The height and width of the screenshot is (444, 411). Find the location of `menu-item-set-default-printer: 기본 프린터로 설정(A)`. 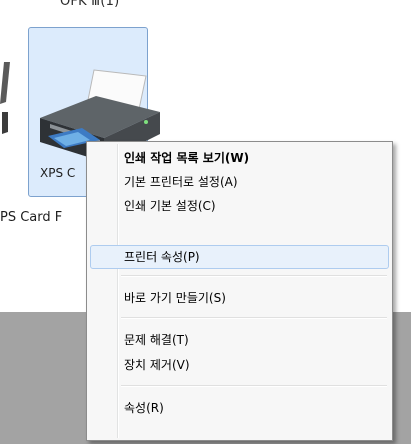

menu-item-set-default-printer: 기본 프린터로 설정(A) is located at coordinates (239, 182).